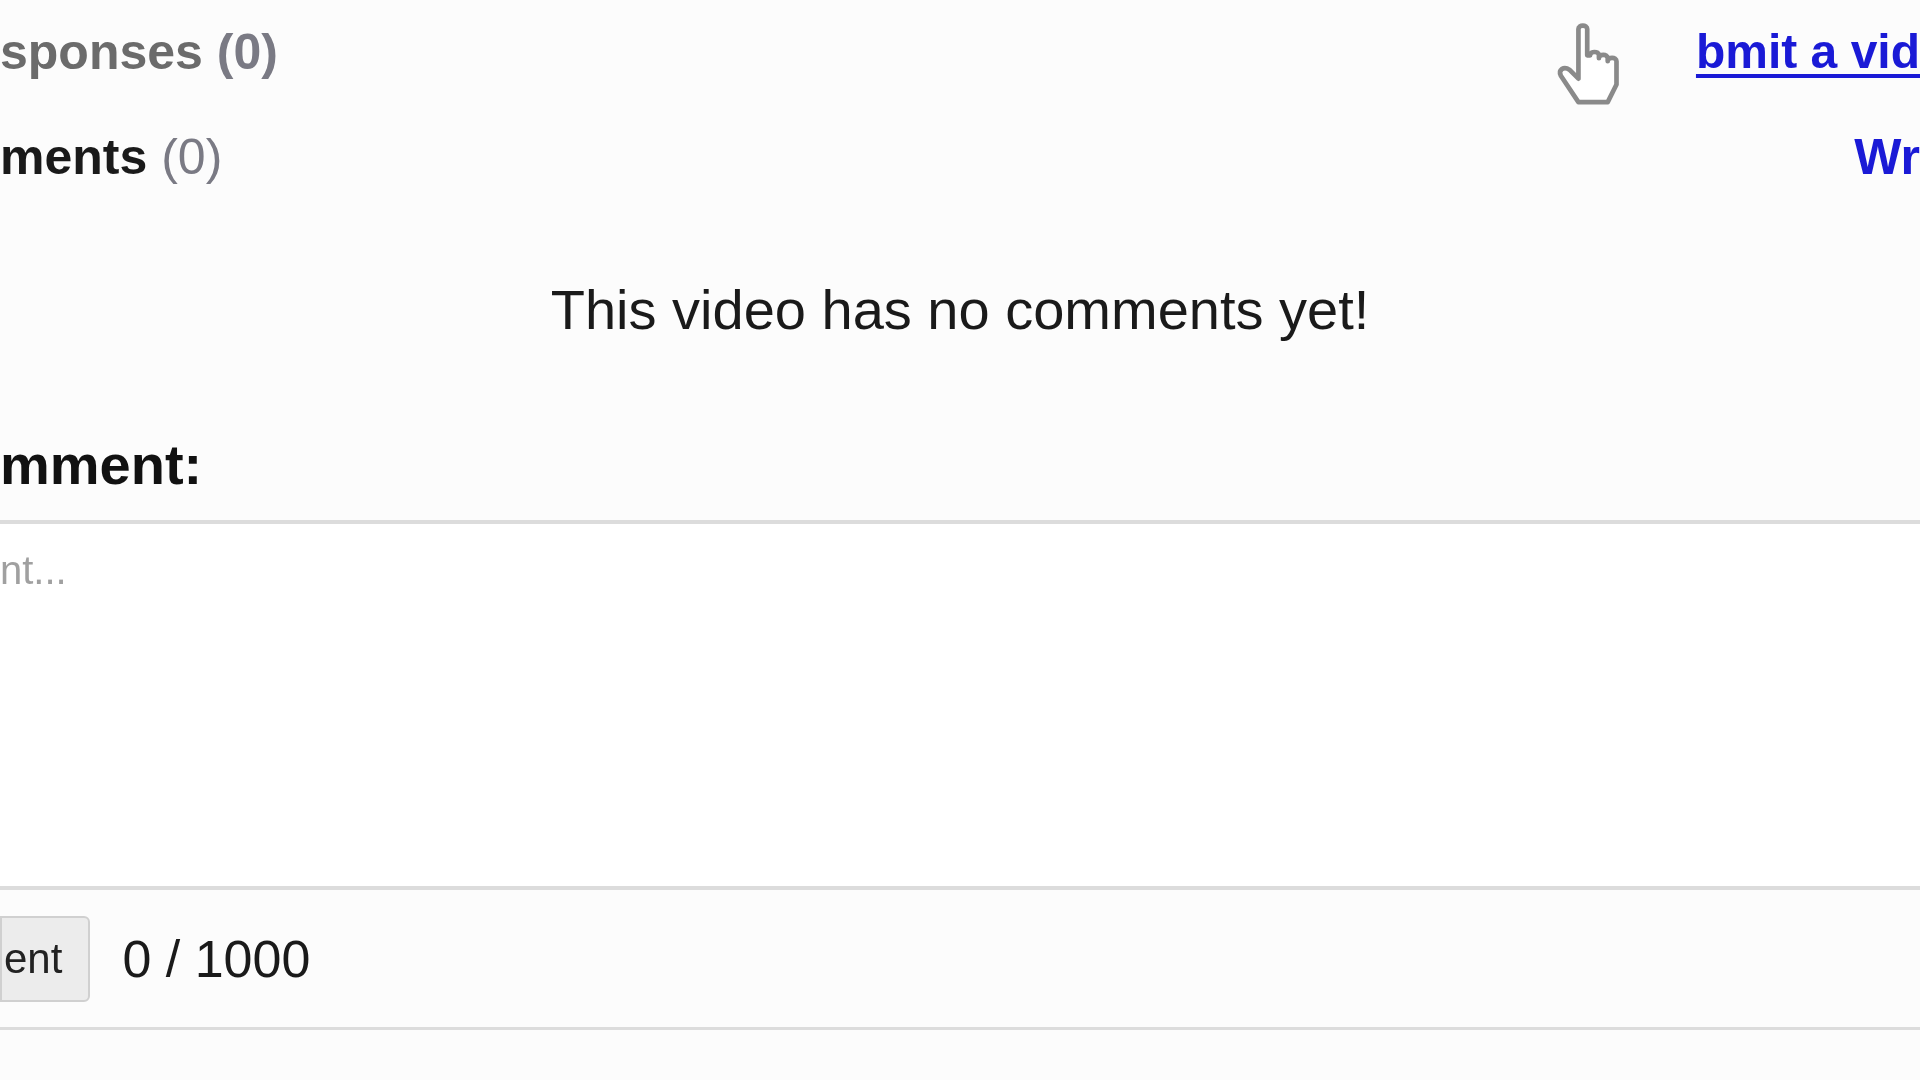 The image size is (1920, 1080). I want to click on character-counter: 0 / 1000, so click(216, 958).